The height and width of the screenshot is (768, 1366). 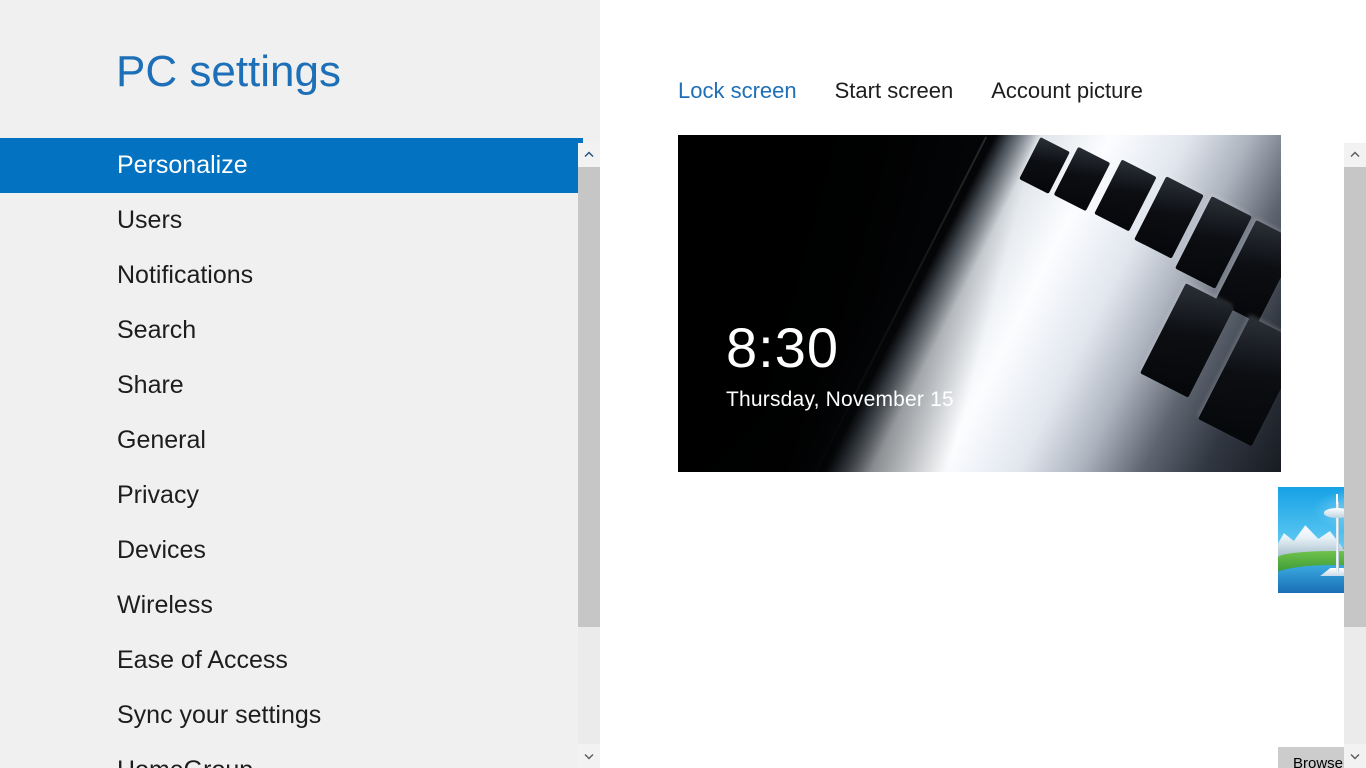 I want to click on tab-start-screen: Start screen, so click(x=894, y=91).